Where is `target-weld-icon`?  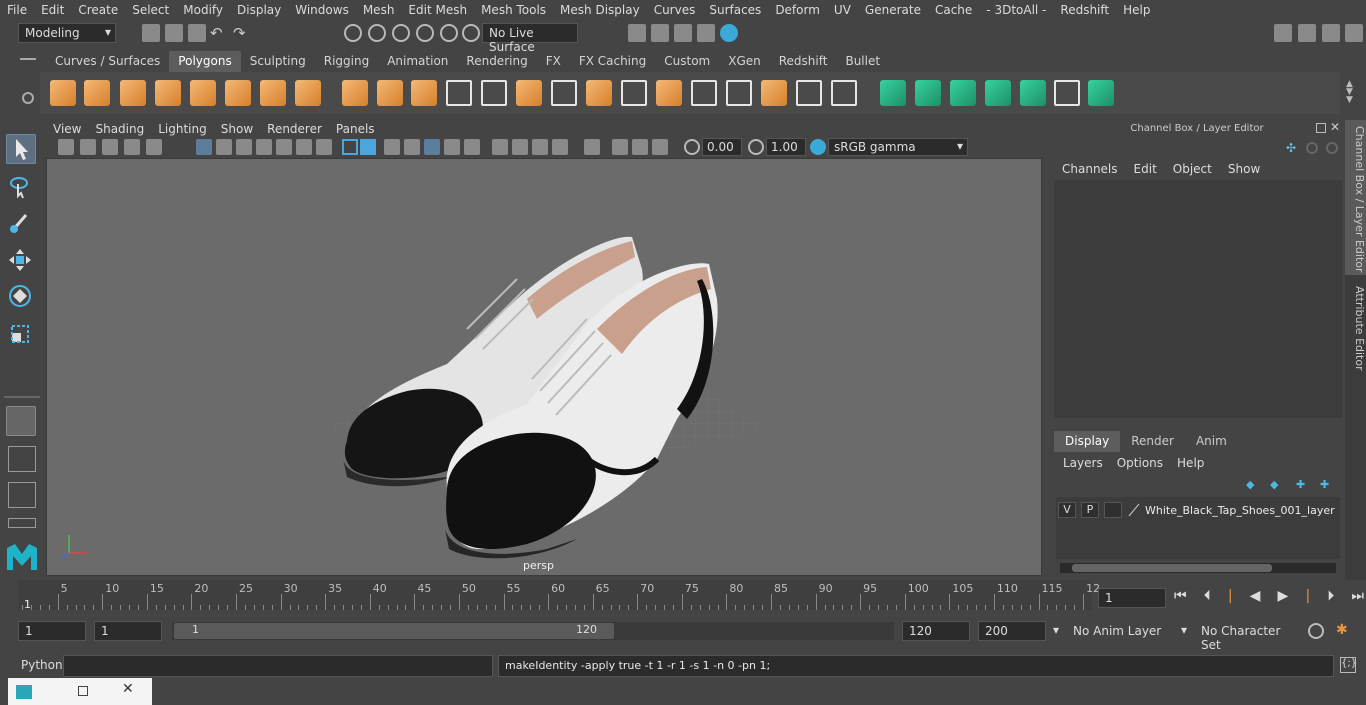
target-weld-icon is located at coordinates (739, 93).